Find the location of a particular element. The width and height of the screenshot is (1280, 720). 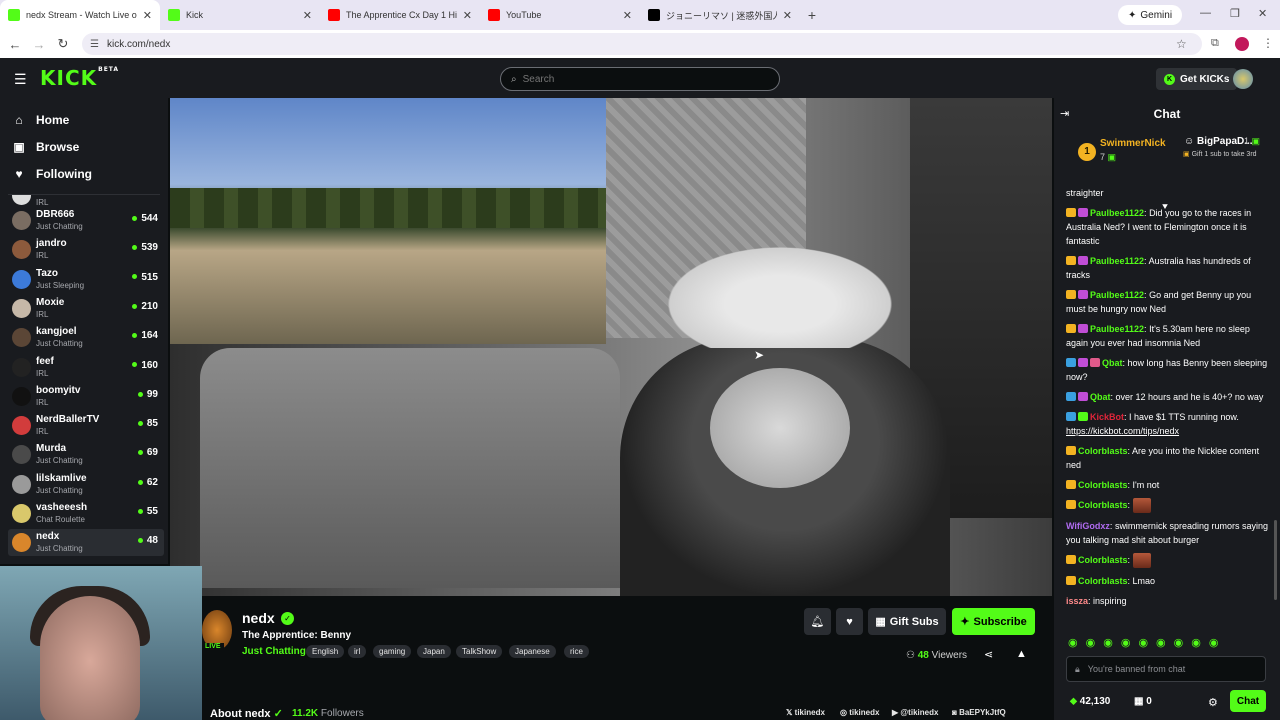

page-scrollbar is located at coordinates (1275, 560).